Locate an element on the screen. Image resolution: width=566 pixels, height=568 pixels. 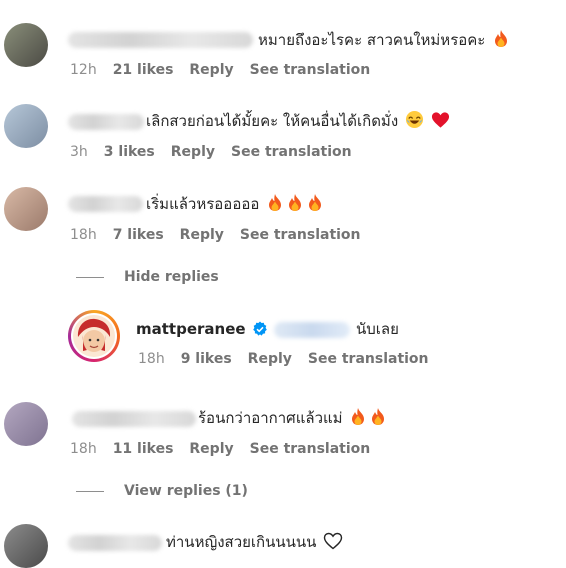
outline-heart-icon is located at coordinates (333, 541).